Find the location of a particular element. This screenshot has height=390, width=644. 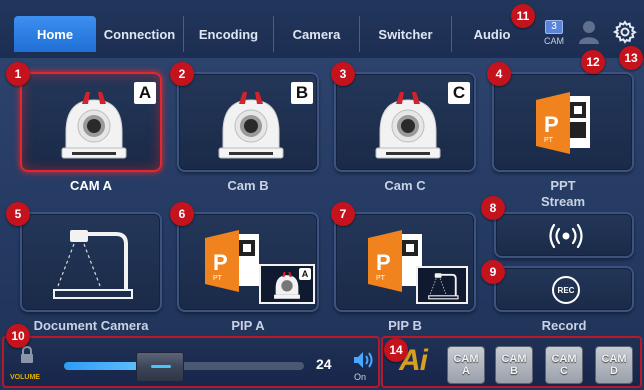

record-label: Record is located at coordinates (564, 325).